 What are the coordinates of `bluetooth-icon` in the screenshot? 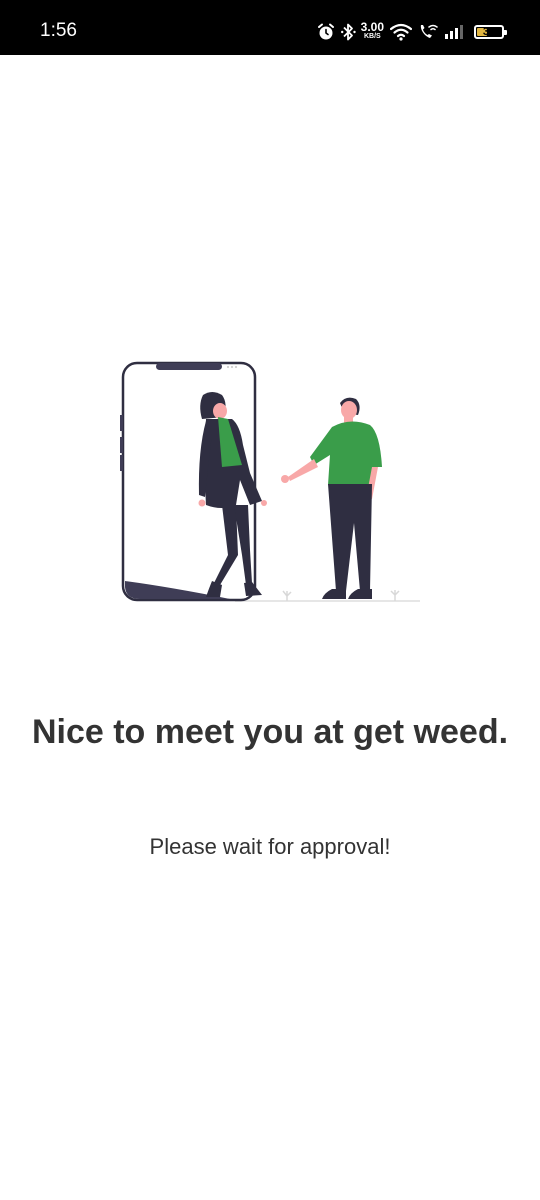 It's located at (348, 32).